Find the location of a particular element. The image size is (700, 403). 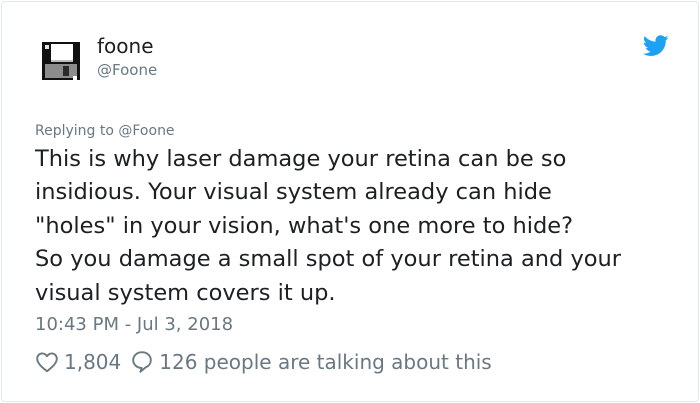

reply-button: 126 people are talking about this is located at coordinates (311, 362).